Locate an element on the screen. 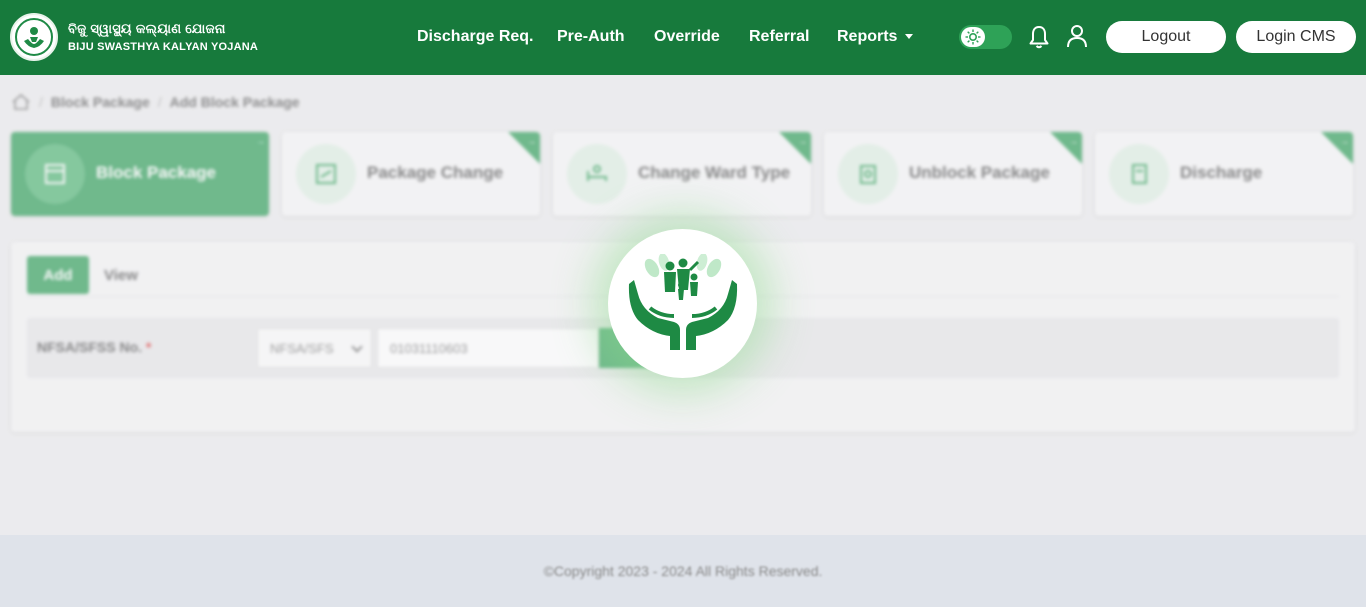 The image size is (1366, 607). loading-spinner-logo is located at coordinates (682, 303).